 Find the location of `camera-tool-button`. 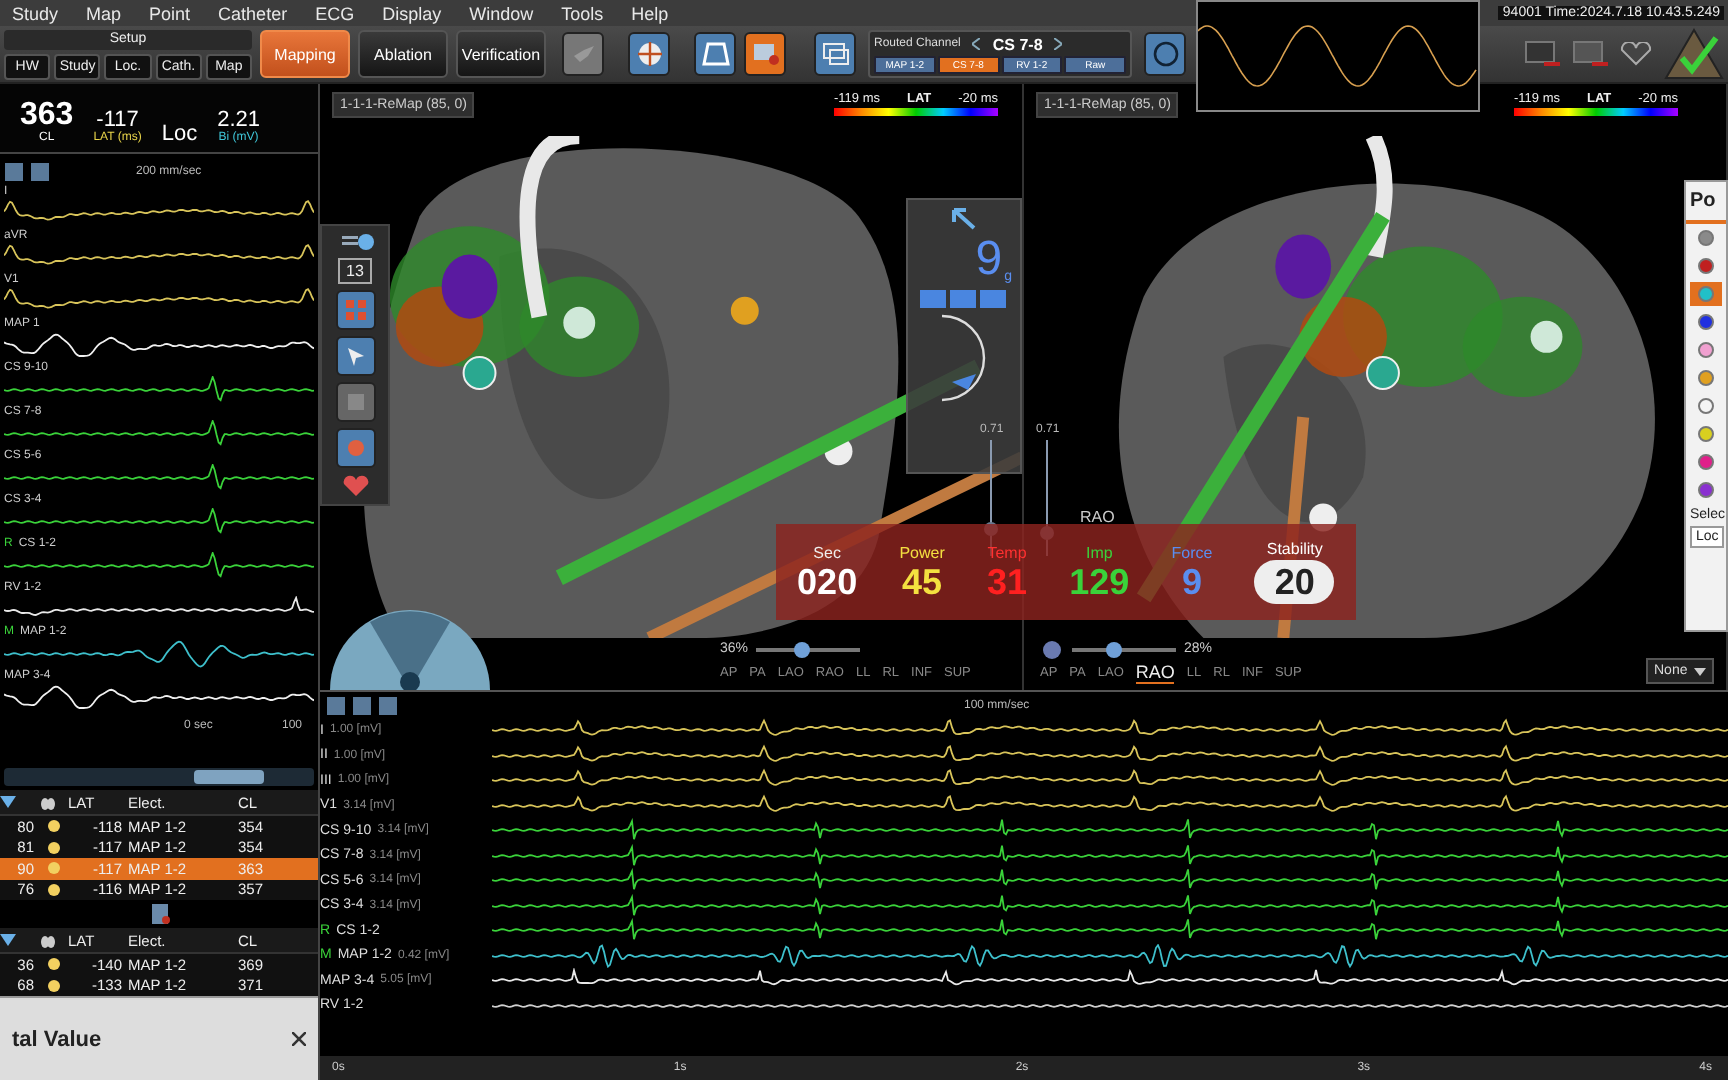

camera-tool-button is located at coordinates (355, 448).